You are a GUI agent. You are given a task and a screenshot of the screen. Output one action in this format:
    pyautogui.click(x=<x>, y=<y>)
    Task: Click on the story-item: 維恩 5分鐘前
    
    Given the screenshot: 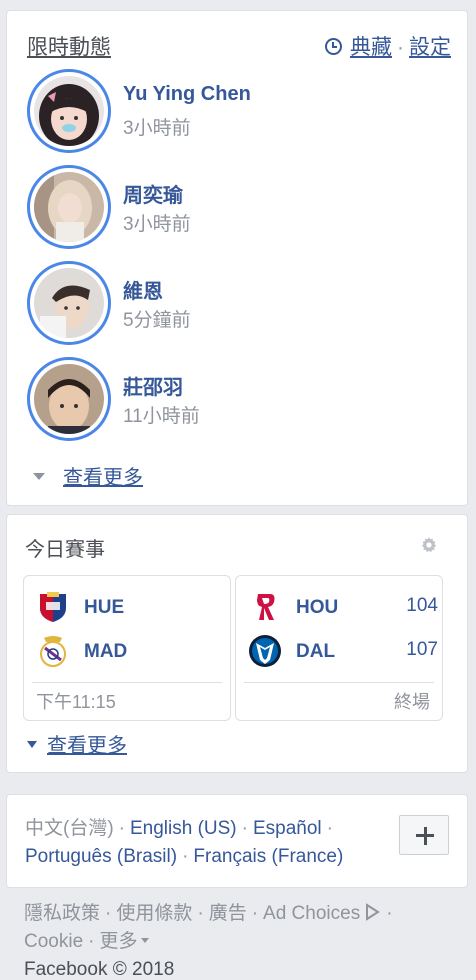 What is the action you would take?
    pyautogui.click(x=237, y=304)
    